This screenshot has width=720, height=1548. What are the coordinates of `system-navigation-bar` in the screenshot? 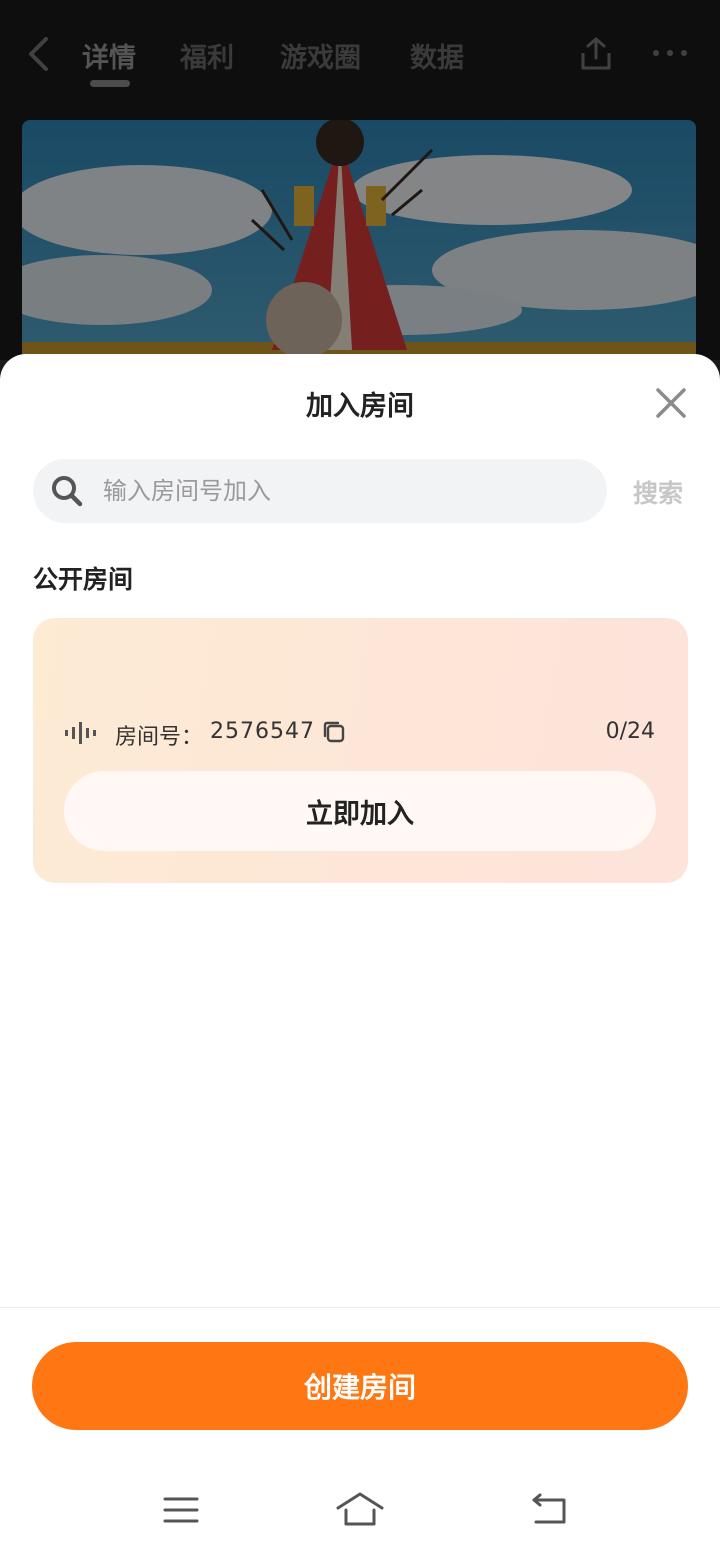 It's located at (360, 1506).